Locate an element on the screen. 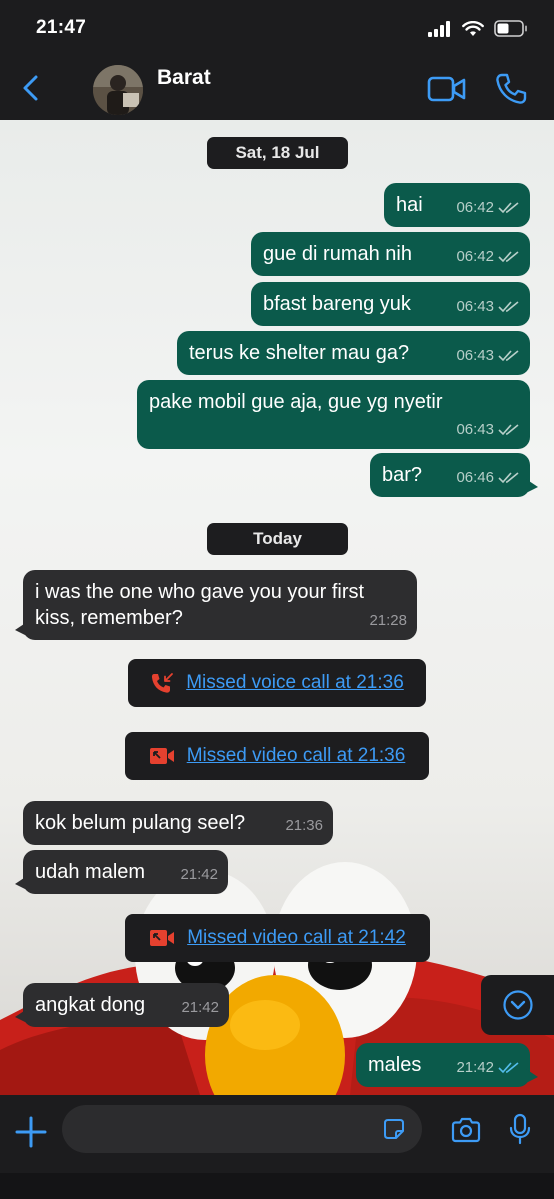 The width and height of the screenshot is (554, 1199). back-chevron-icon is located at coordinates (31, 88).